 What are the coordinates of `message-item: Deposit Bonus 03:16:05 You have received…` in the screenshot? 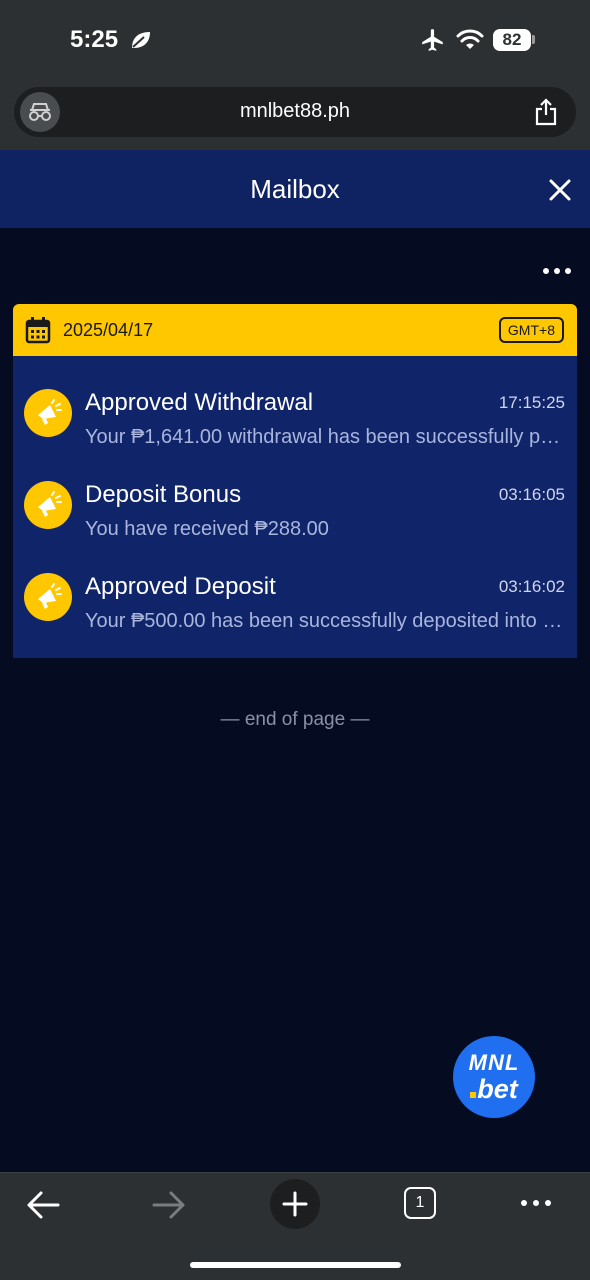 It's located at (295, 514).